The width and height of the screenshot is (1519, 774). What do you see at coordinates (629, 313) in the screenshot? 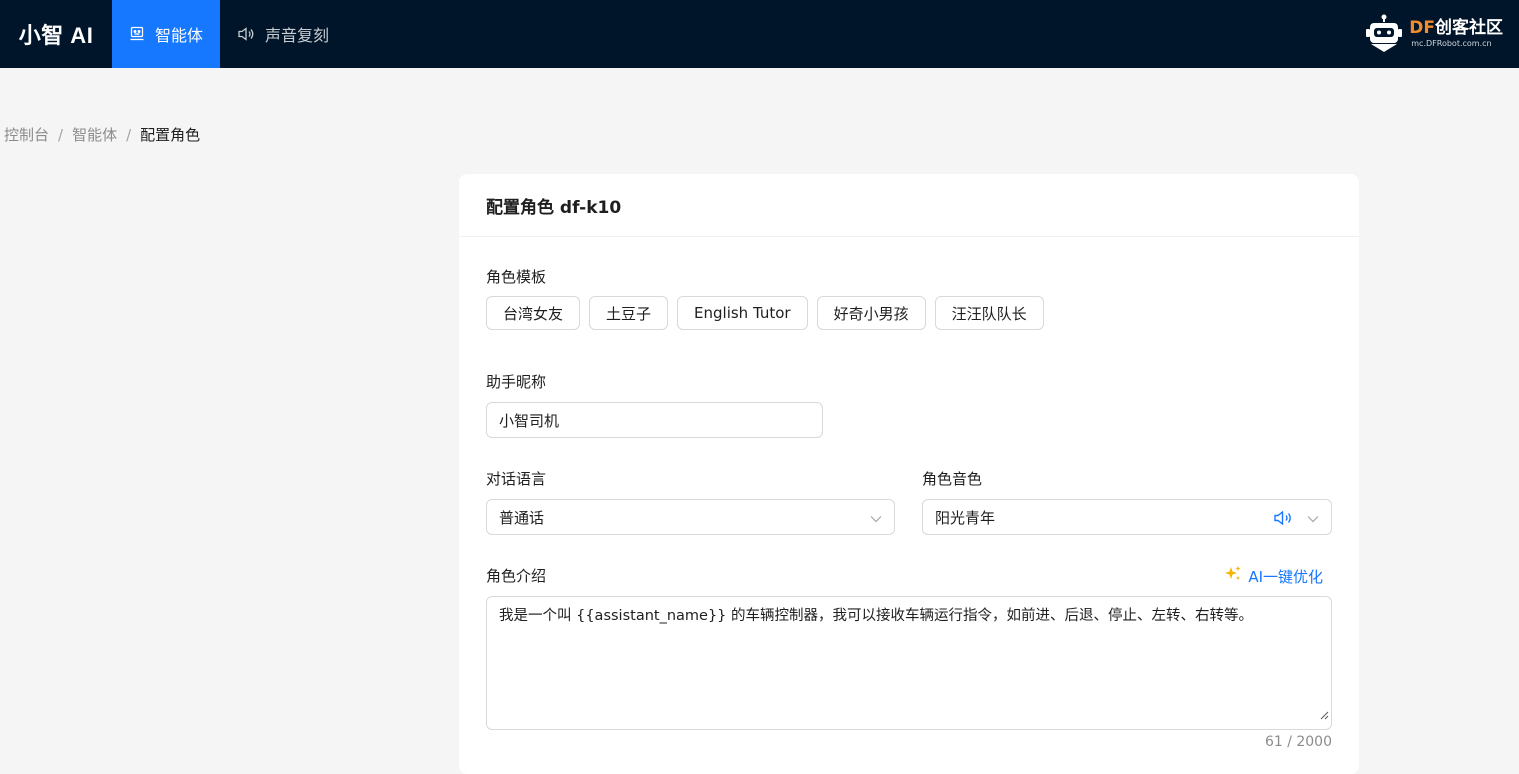
I see `template-button: 土豆子` at bounding box center [629, 313].